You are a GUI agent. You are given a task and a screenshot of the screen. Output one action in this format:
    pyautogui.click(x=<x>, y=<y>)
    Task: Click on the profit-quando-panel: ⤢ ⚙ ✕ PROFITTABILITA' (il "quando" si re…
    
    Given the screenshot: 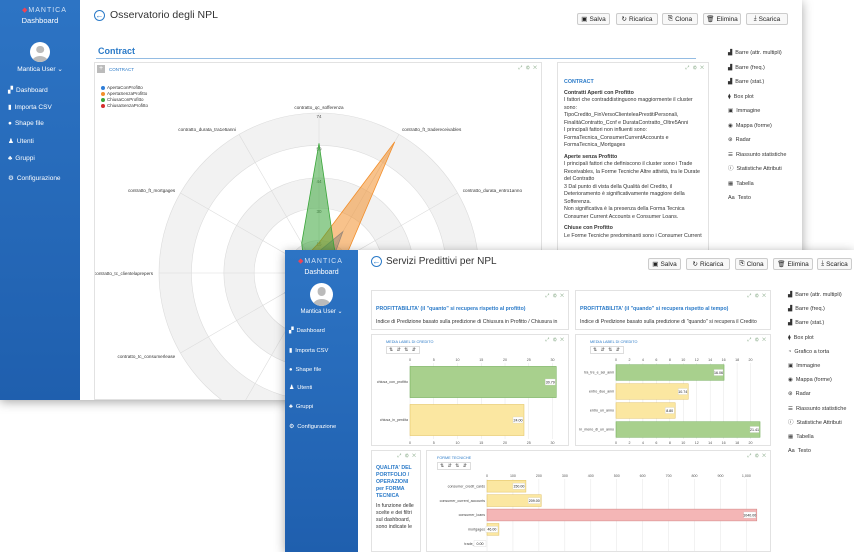 What is the action you would take?
    pyautogui.click(x=673, y=310)
    